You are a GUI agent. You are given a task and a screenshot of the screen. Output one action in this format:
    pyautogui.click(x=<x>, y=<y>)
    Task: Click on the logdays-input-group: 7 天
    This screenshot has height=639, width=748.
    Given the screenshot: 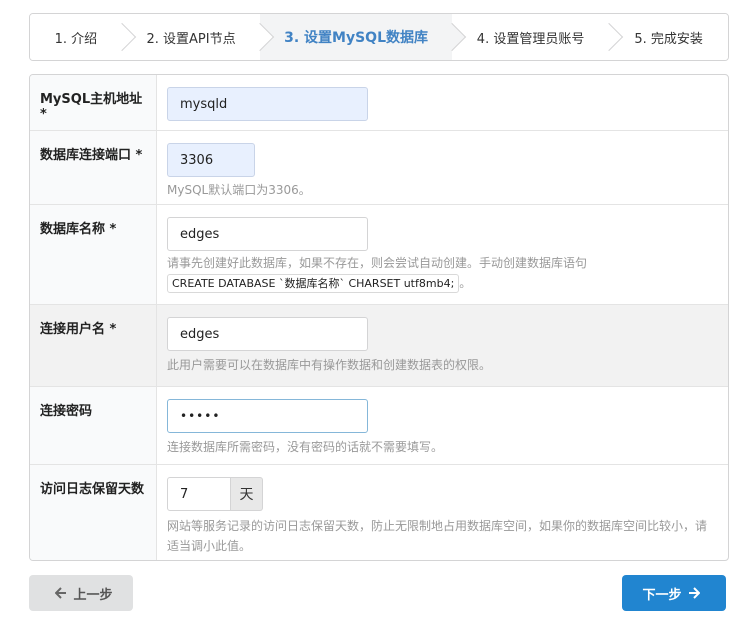 What is the action you would take?
    pyautogui.click(x=442, y=494)
    